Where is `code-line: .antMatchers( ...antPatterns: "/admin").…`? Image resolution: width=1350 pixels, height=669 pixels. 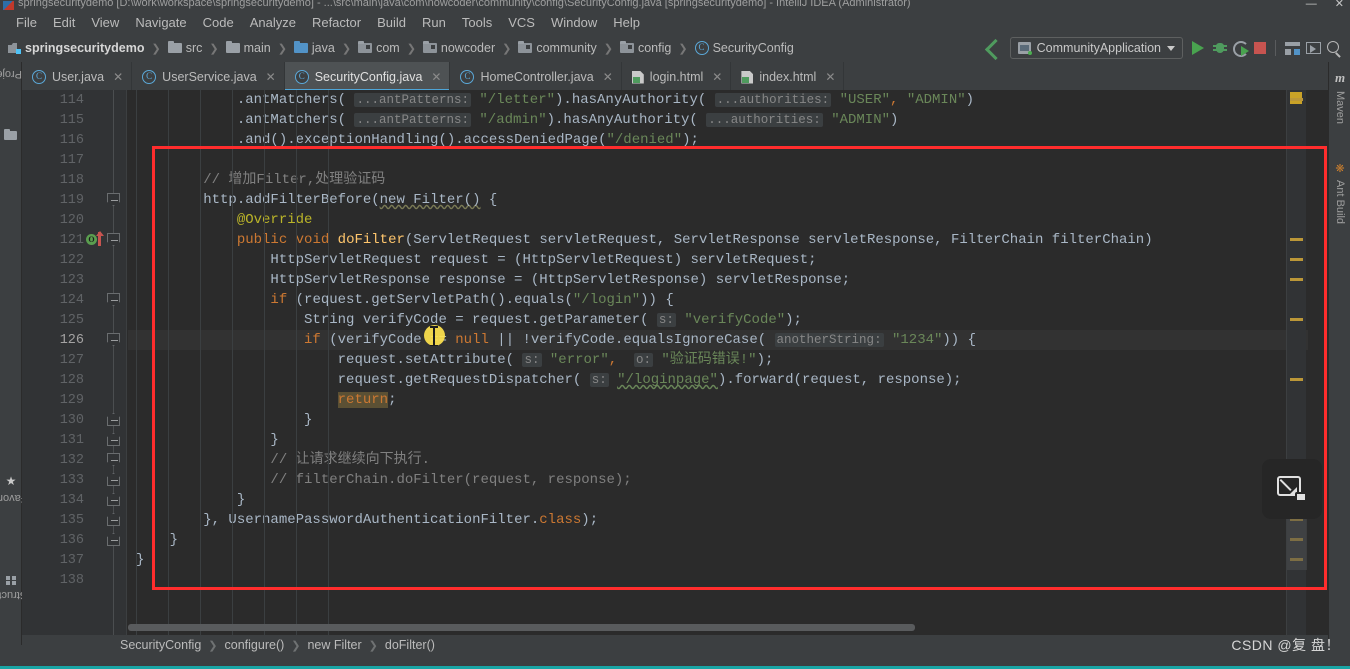
code-line: .antMatchers( ...antPatterns: "/admin").… is located at coordinates (718, 120).